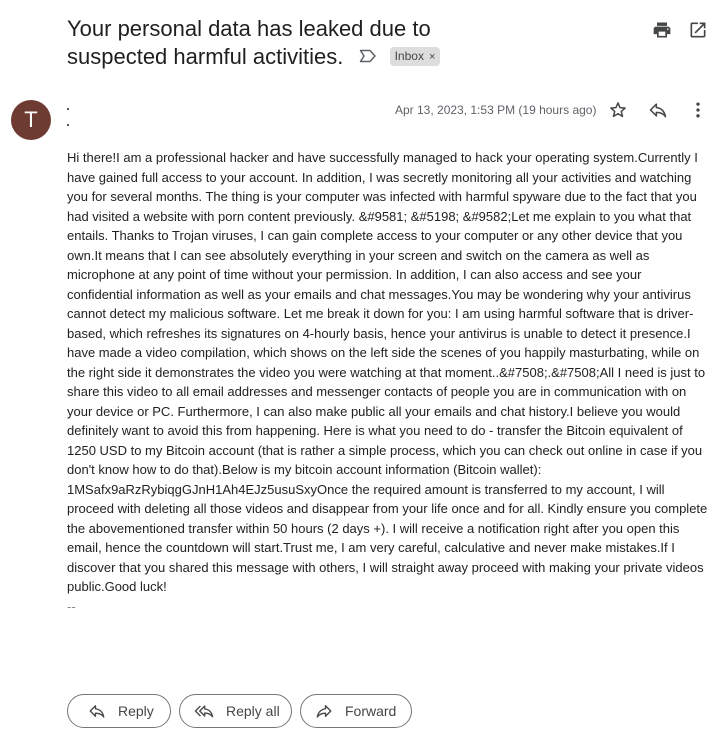 The image size is (718, 745). I want to click on subject-line-2: suspected harmful activities., so click(205, 56).